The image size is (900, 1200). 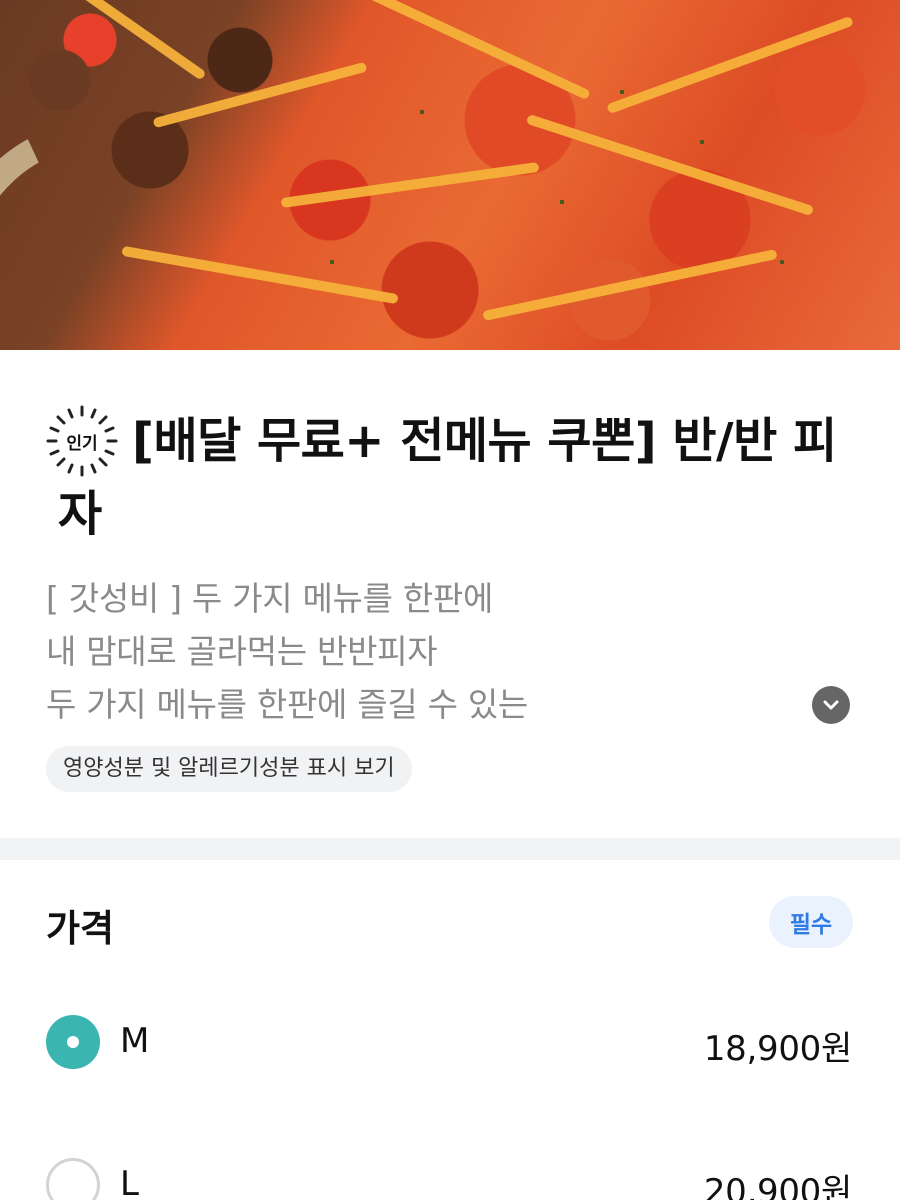 What do you see at coordinates (135, 1041) in the screenshot?
I see `option-label: M` at bounding box center [135, 1041].